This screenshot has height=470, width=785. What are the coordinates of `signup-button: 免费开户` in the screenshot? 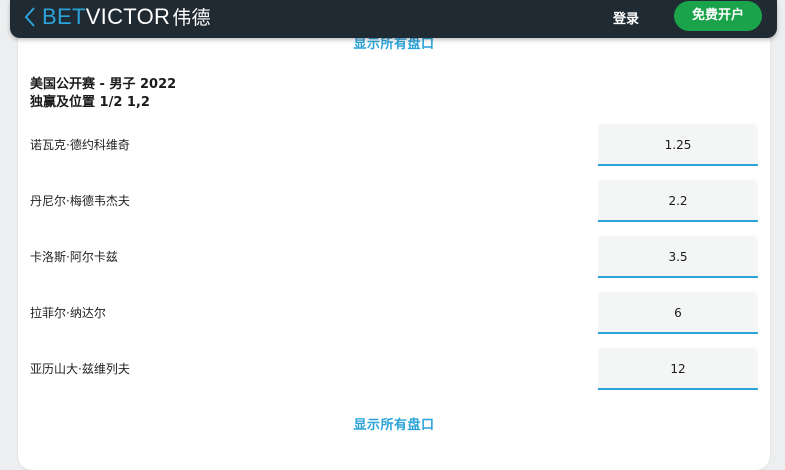 It's located at (718, 16).